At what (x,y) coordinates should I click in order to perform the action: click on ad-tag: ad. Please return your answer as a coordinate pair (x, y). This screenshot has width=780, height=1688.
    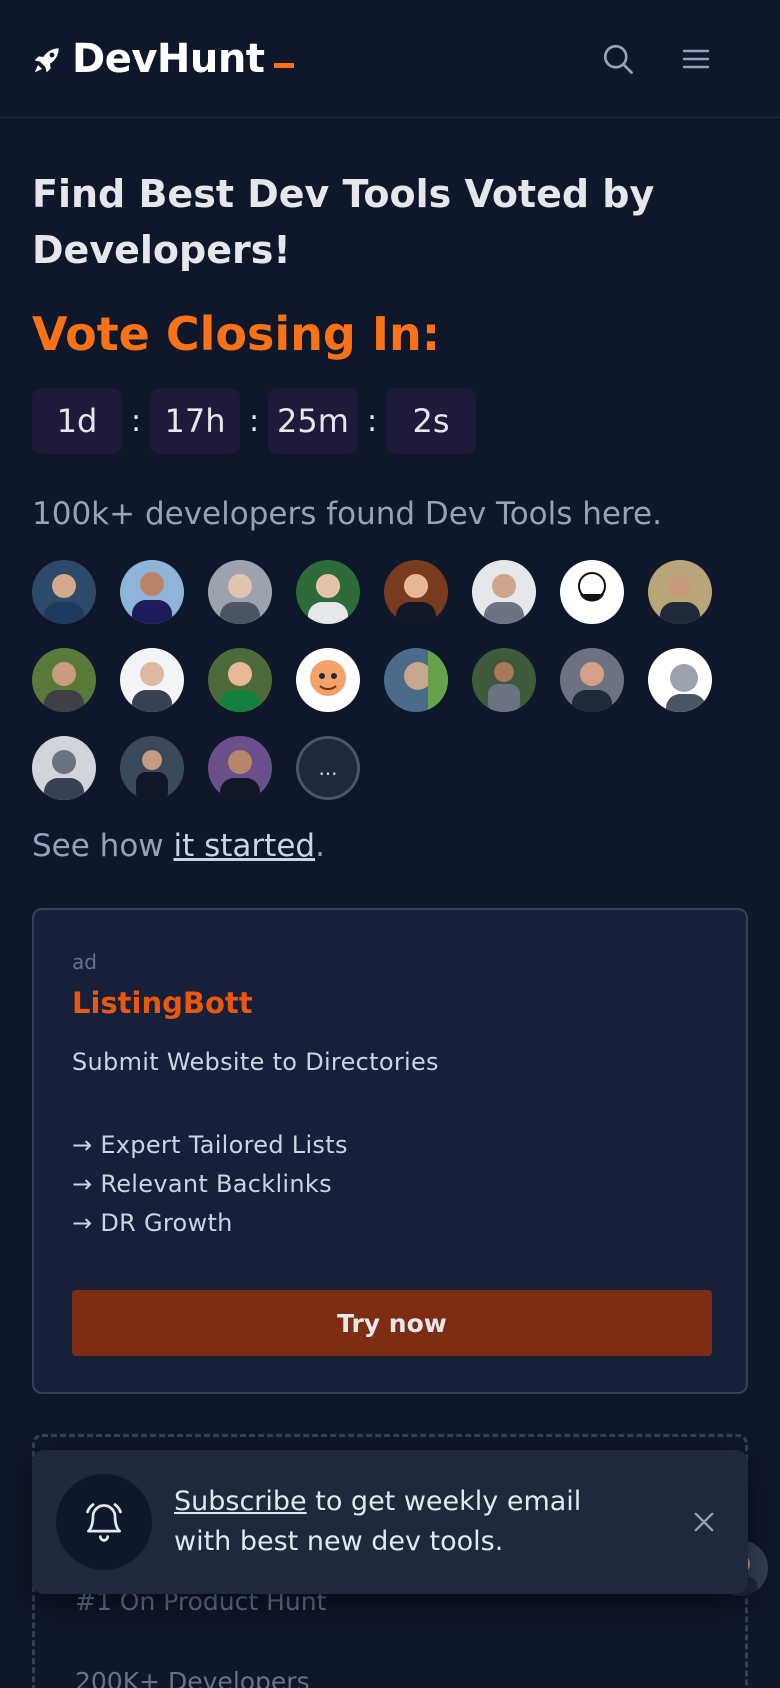
    Looking at the image, I should click on (84, 962).